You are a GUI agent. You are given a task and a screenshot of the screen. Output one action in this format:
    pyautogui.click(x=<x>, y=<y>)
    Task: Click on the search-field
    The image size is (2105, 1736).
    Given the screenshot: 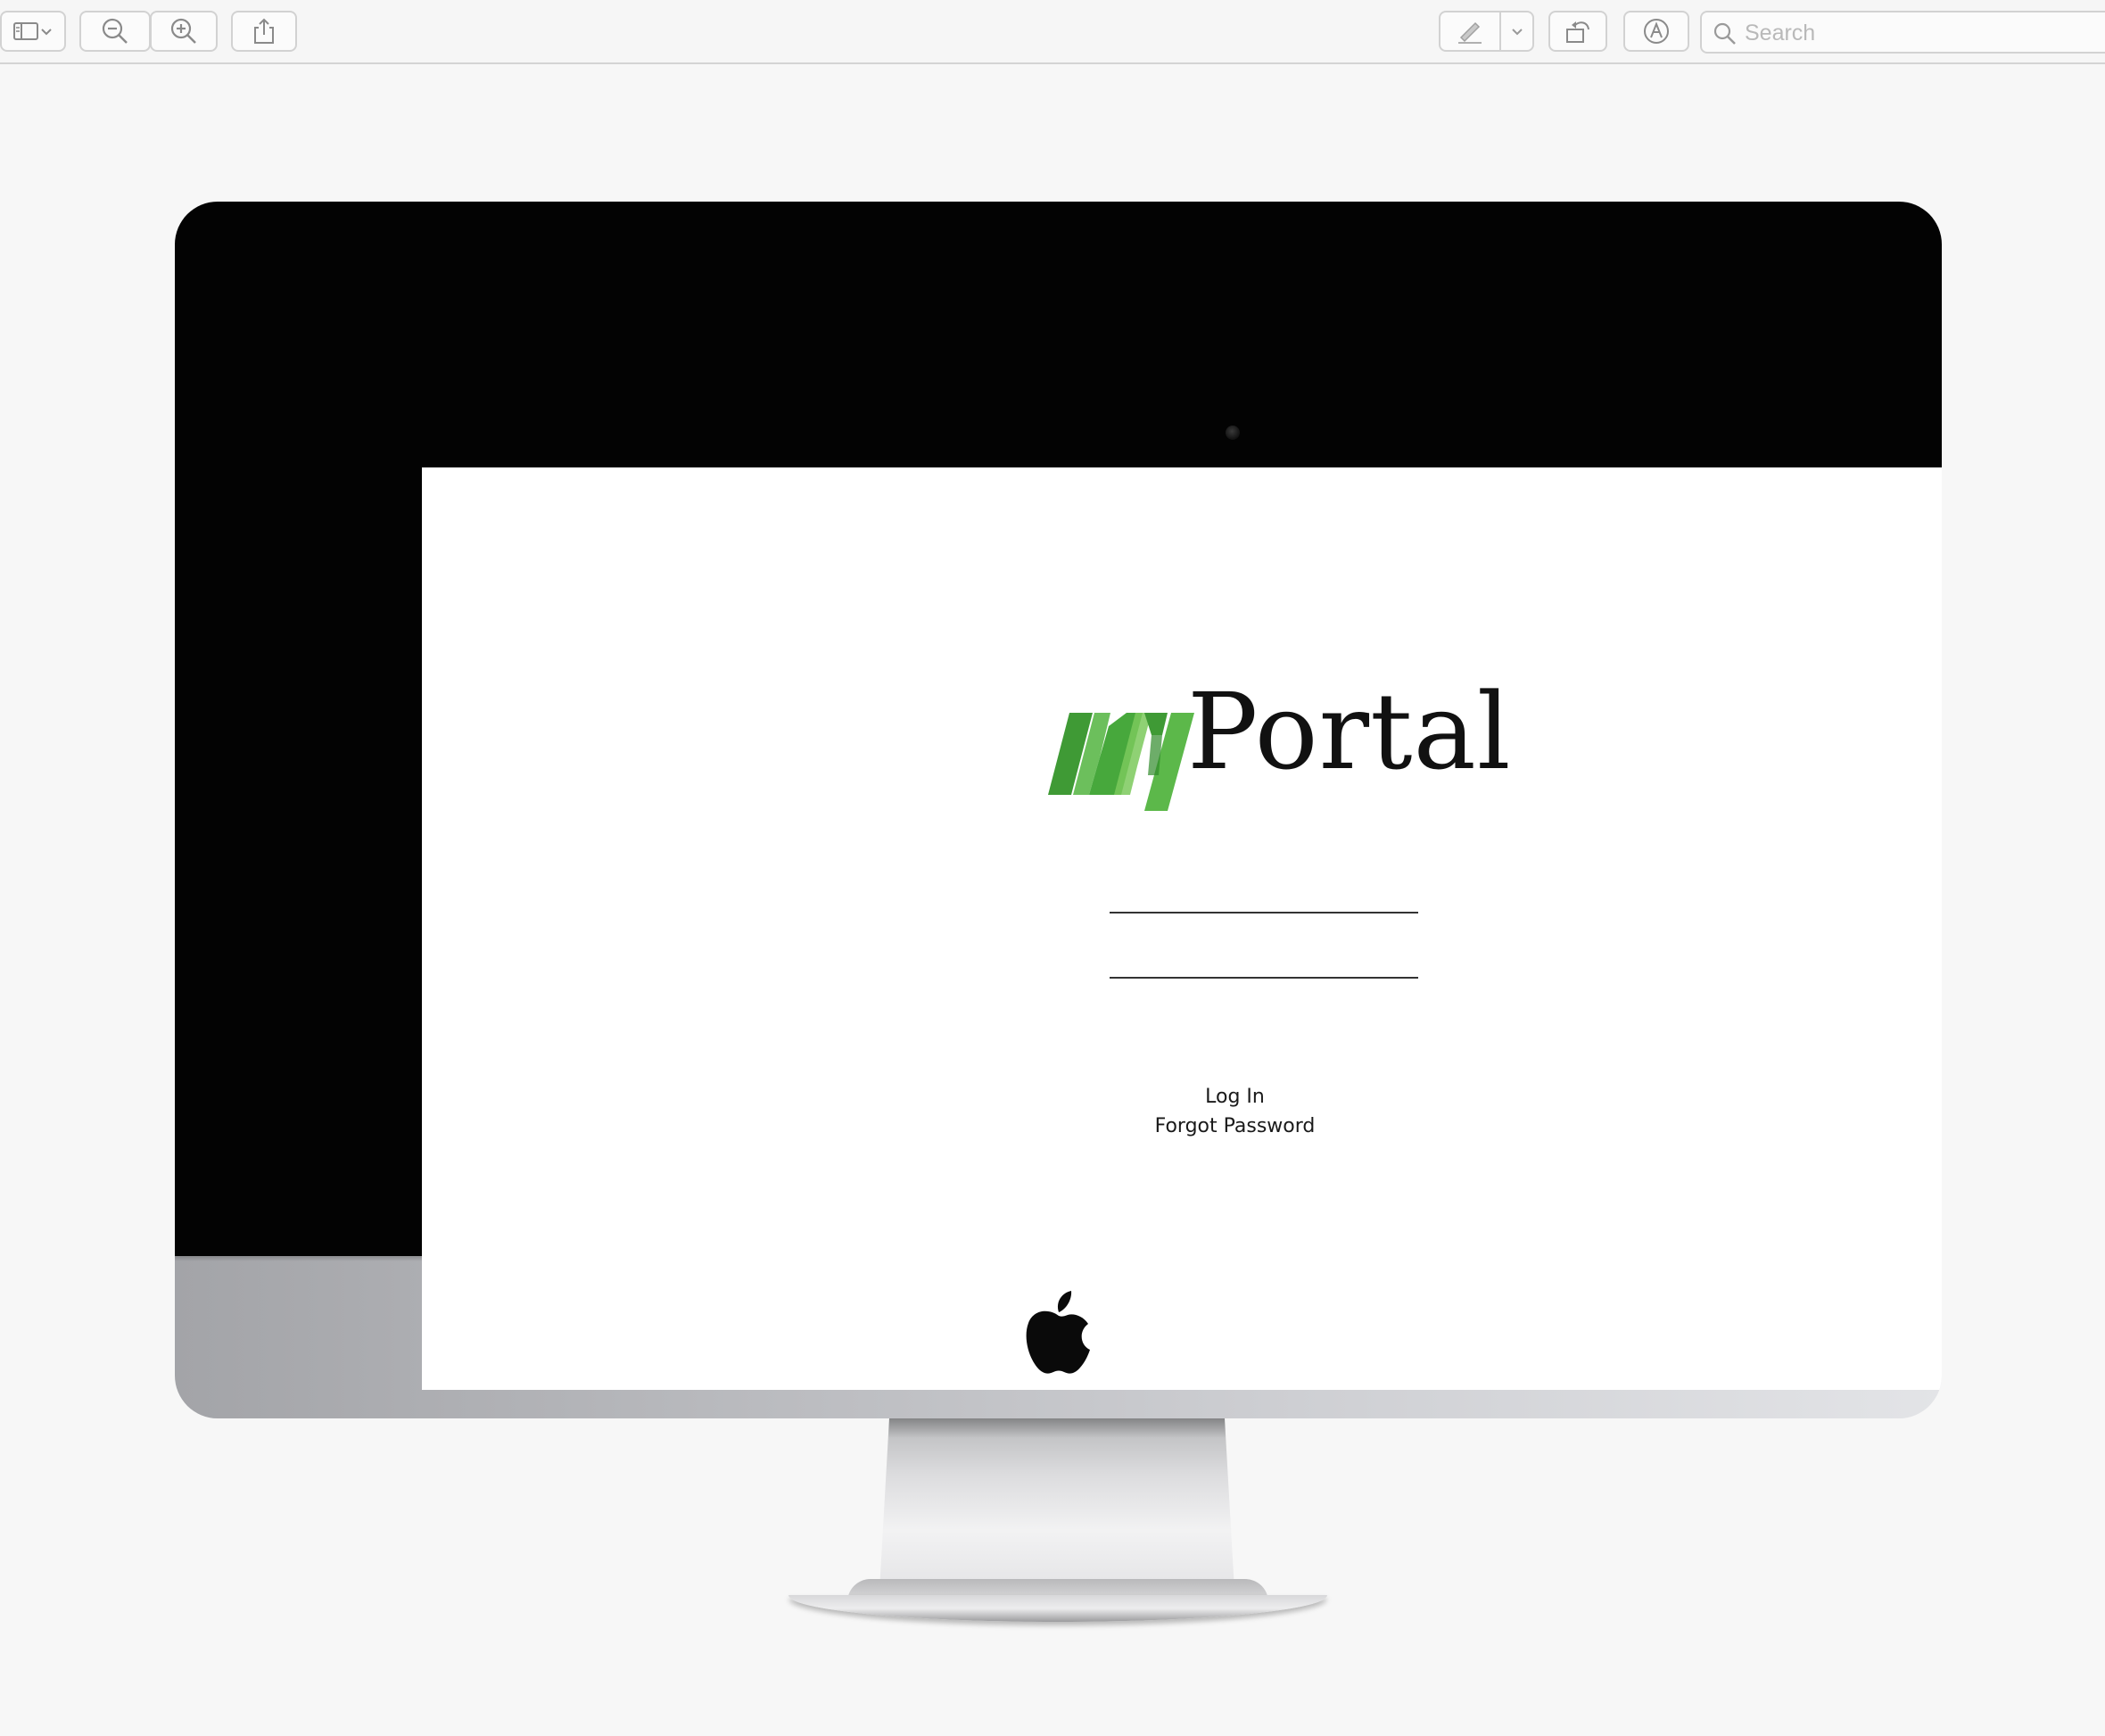 What is the action you would take?
    pyautogui.click(x=1902, y=32)
    